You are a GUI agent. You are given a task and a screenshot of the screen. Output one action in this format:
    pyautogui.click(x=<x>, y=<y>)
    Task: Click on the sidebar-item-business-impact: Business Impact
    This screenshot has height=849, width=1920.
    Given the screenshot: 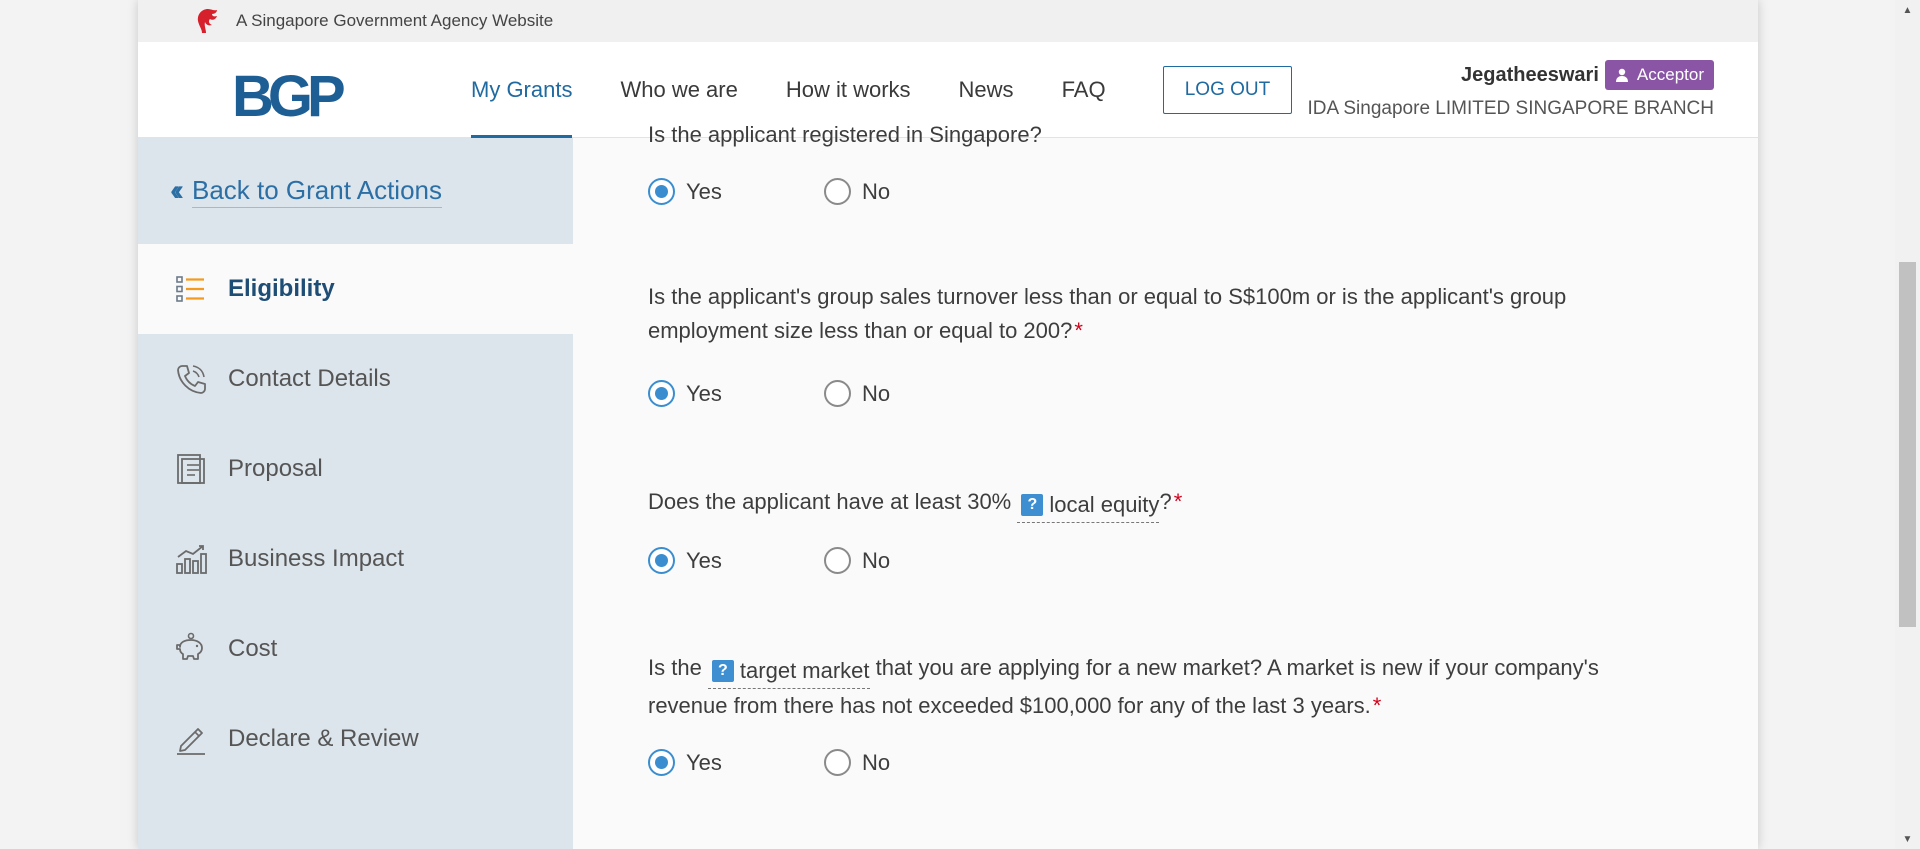 What is the action you would take?
    pyautogui.click(x=355, y=559)
    